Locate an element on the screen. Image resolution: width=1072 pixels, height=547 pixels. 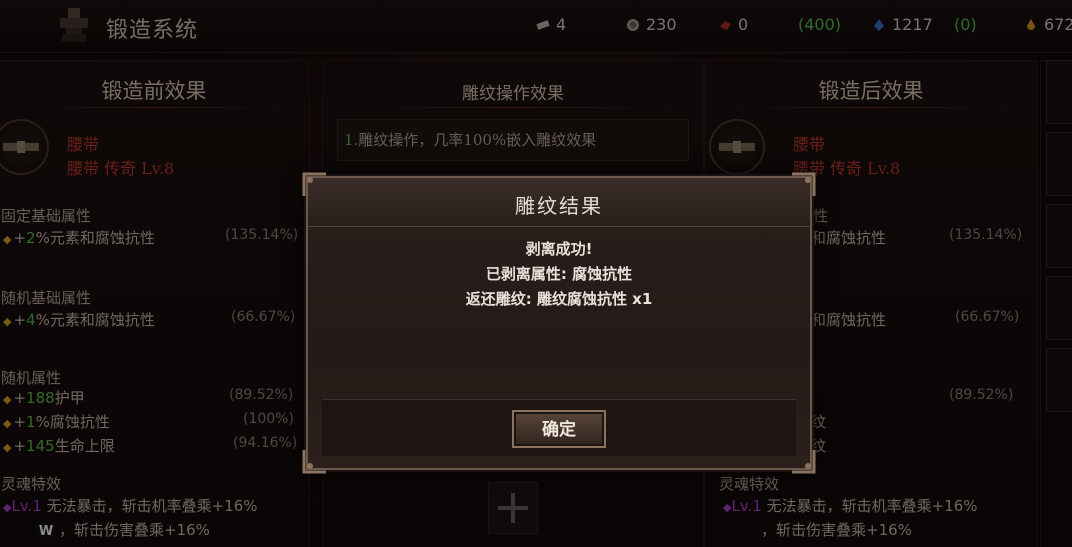
result-returned-engraving: 返还雕纹: 雕纹腐蚀抗性 x1 is located at coordinates (559, 299).